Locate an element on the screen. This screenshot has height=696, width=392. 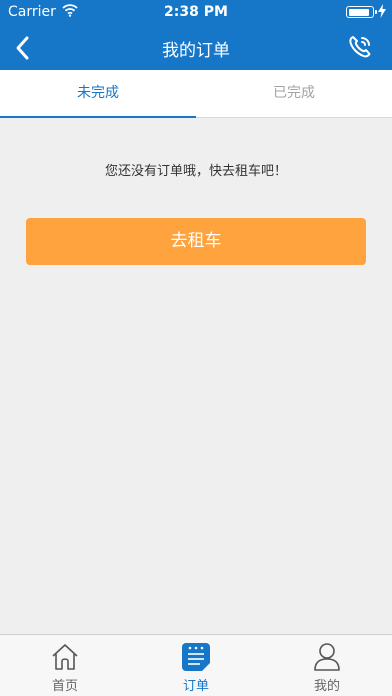
battery-level is located at coordinates (359, 12).